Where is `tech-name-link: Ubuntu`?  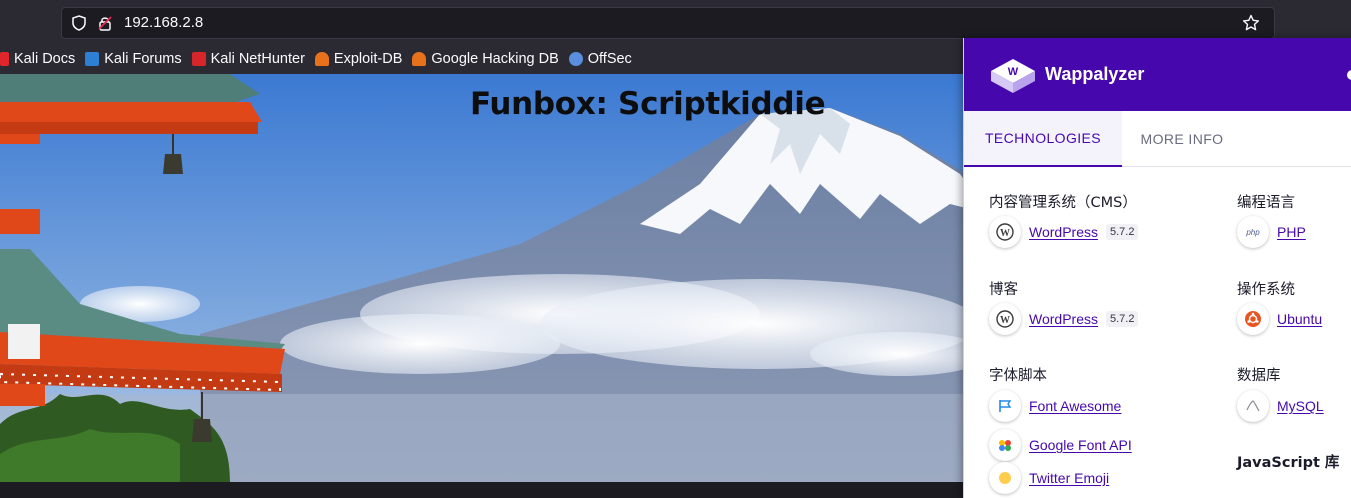 tech-name-link: Ubuntu is located at coordinates (1299, 319).